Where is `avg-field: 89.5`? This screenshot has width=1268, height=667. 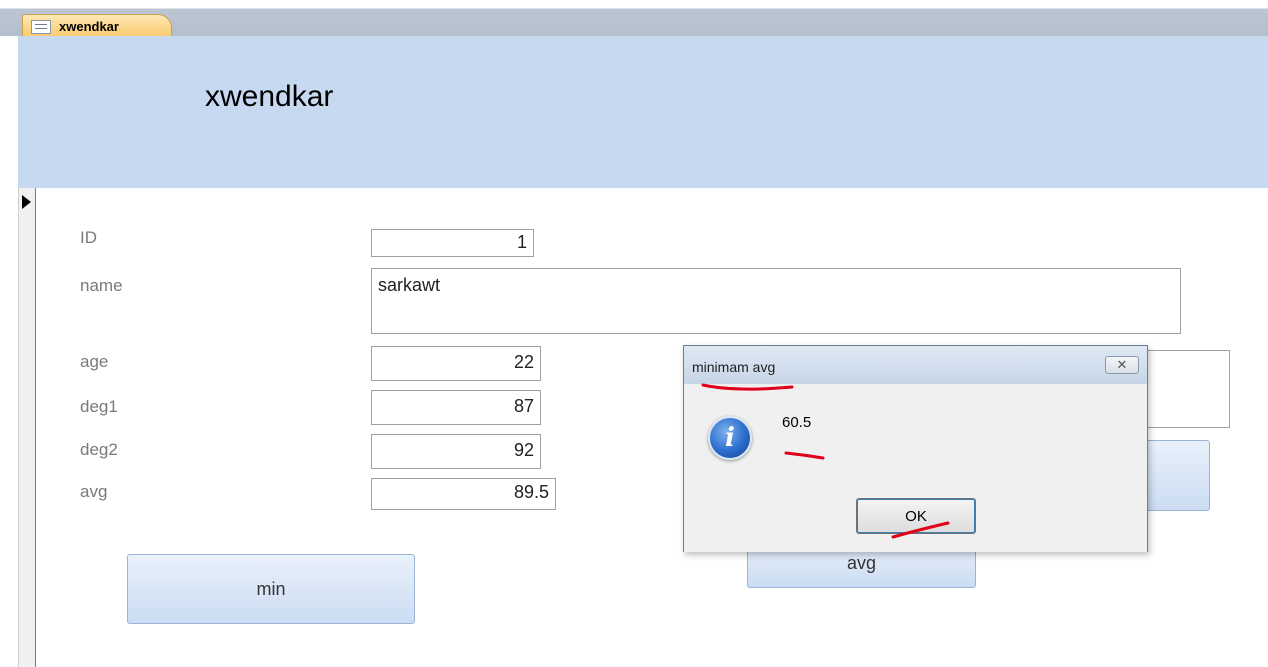 avg-field: 89.5 is located at coordinates (463, 494).